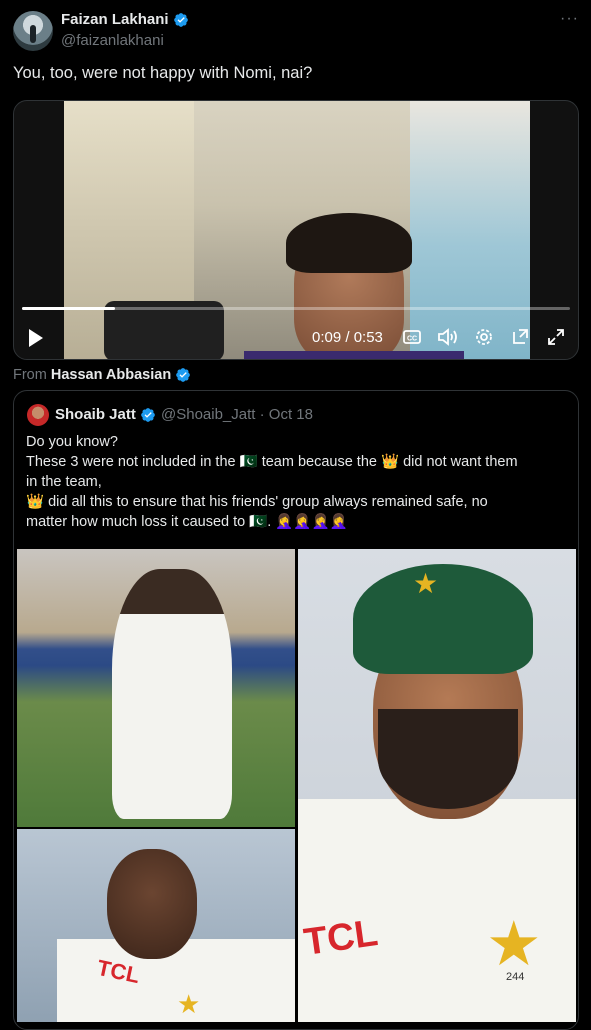 The width and height of the screenshot is (591, 1030). What do you see at coordinates (347, 337) in the screenshot?
I see `video-time: 0:09 / 0:53` at bounding box center [347, 337].